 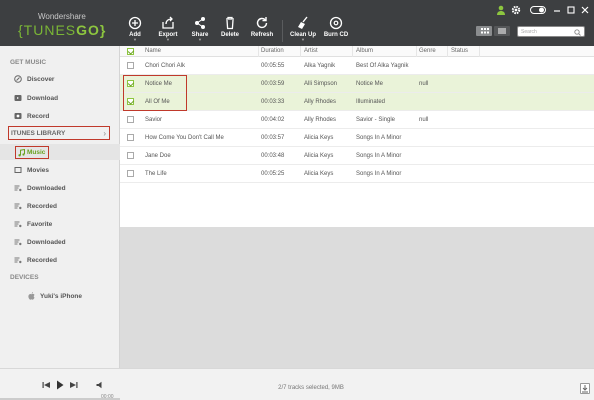 I want to click on column-genre: Genre, so click(x=427, y=51).